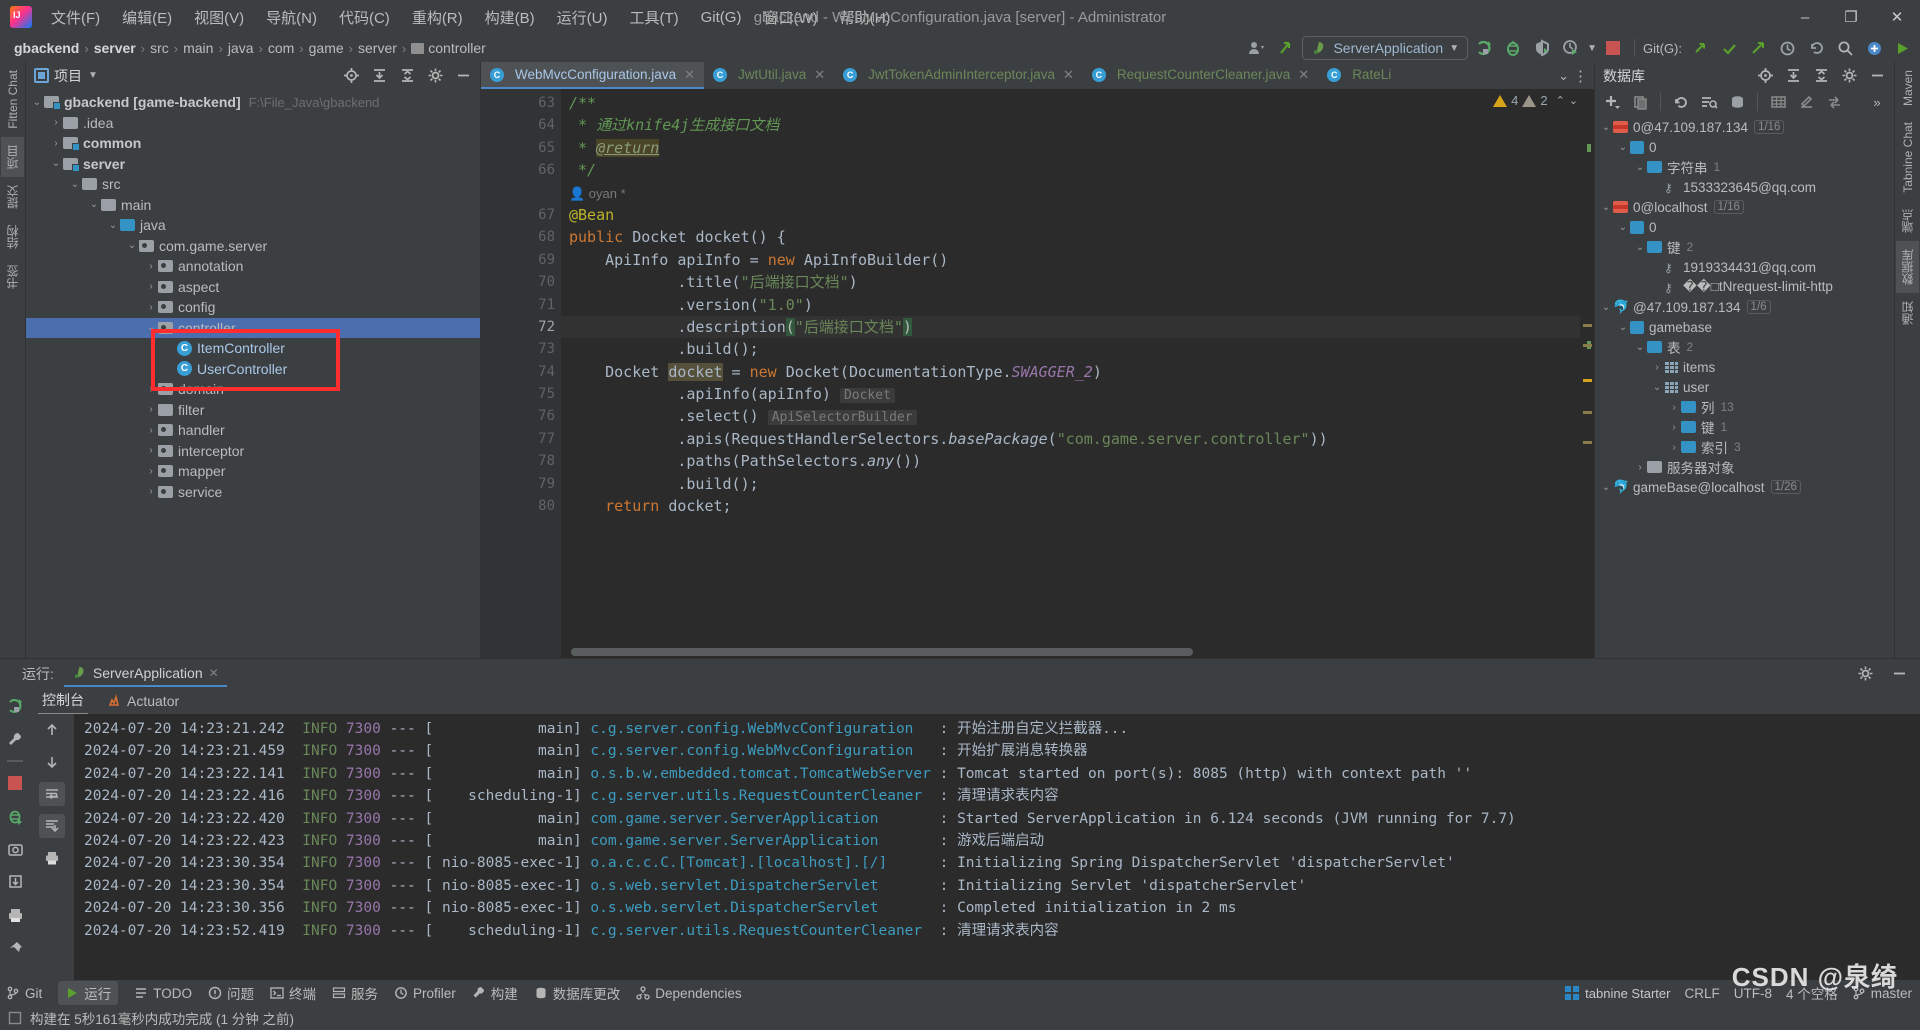 The width and height of the screenshot is (1920, 1030). What do you see at coordinates (143, 701) in the screenshot?
I see `console-subtab-actuator: Actuator` at bounding box center [143, 701].